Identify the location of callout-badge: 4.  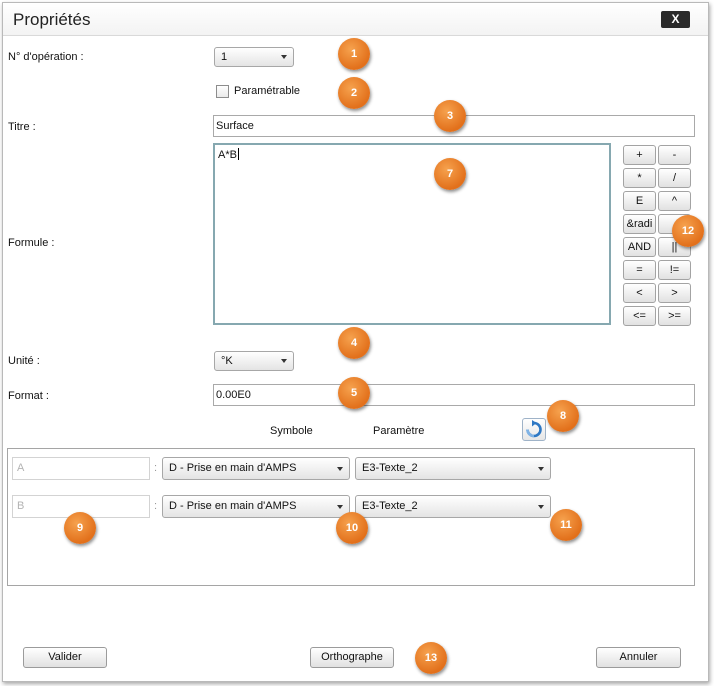
(354, 343).